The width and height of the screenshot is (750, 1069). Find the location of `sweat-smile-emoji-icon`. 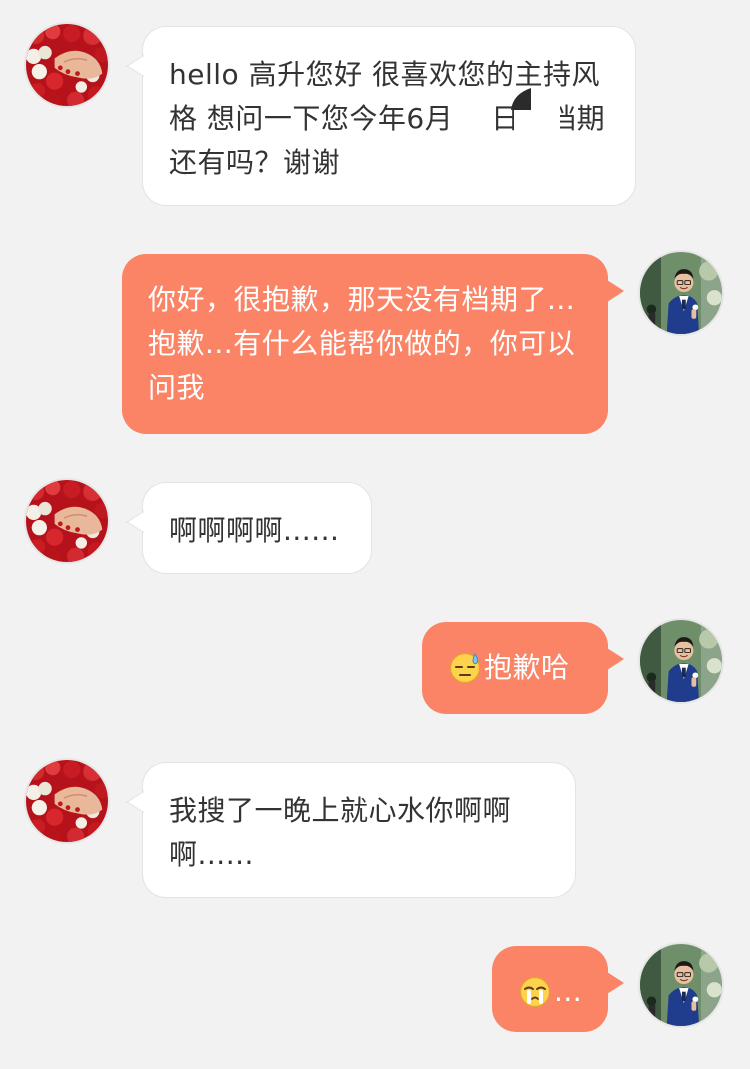

sweat-smile-emoji-icon is located at coordinates (465, 667).